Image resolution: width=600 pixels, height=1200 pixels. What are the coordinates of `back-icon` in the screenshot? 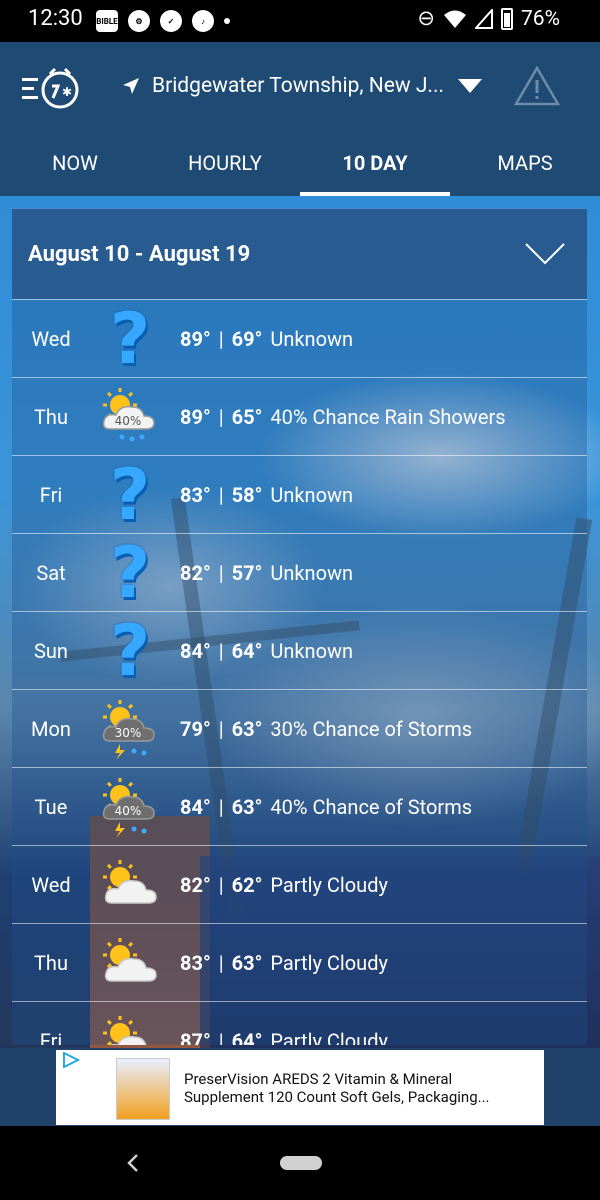 It's located at (133, 1163).